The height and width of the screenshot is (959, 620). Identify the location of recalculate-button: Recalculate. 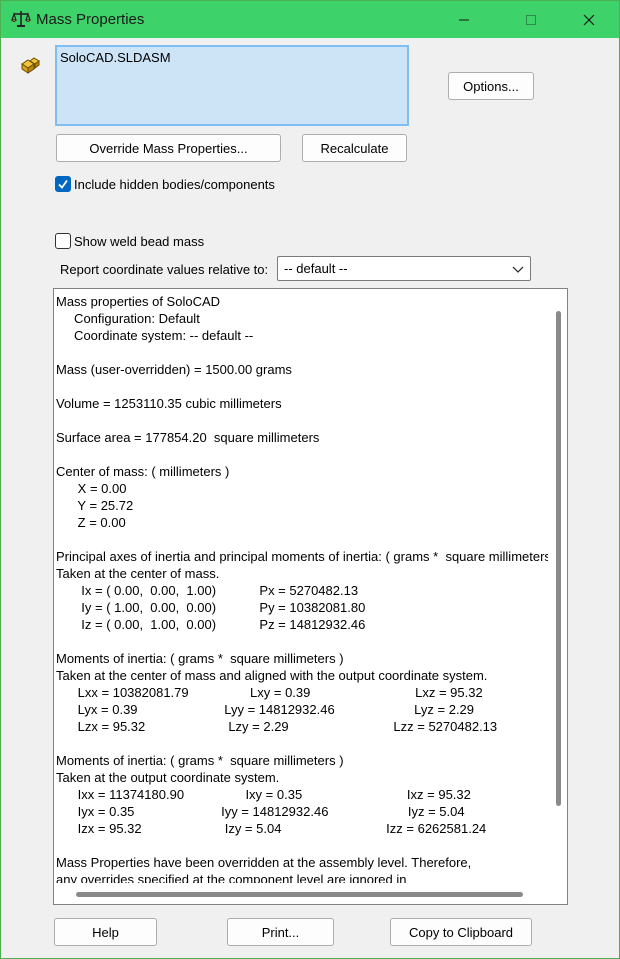
(354, 148).